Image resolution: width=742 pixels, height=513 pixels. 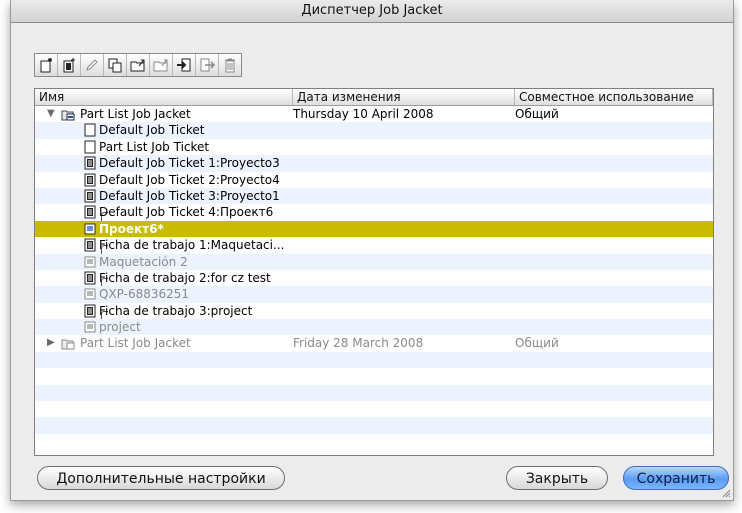 I want to click on open-outline-button, so click(x=161, y=65).